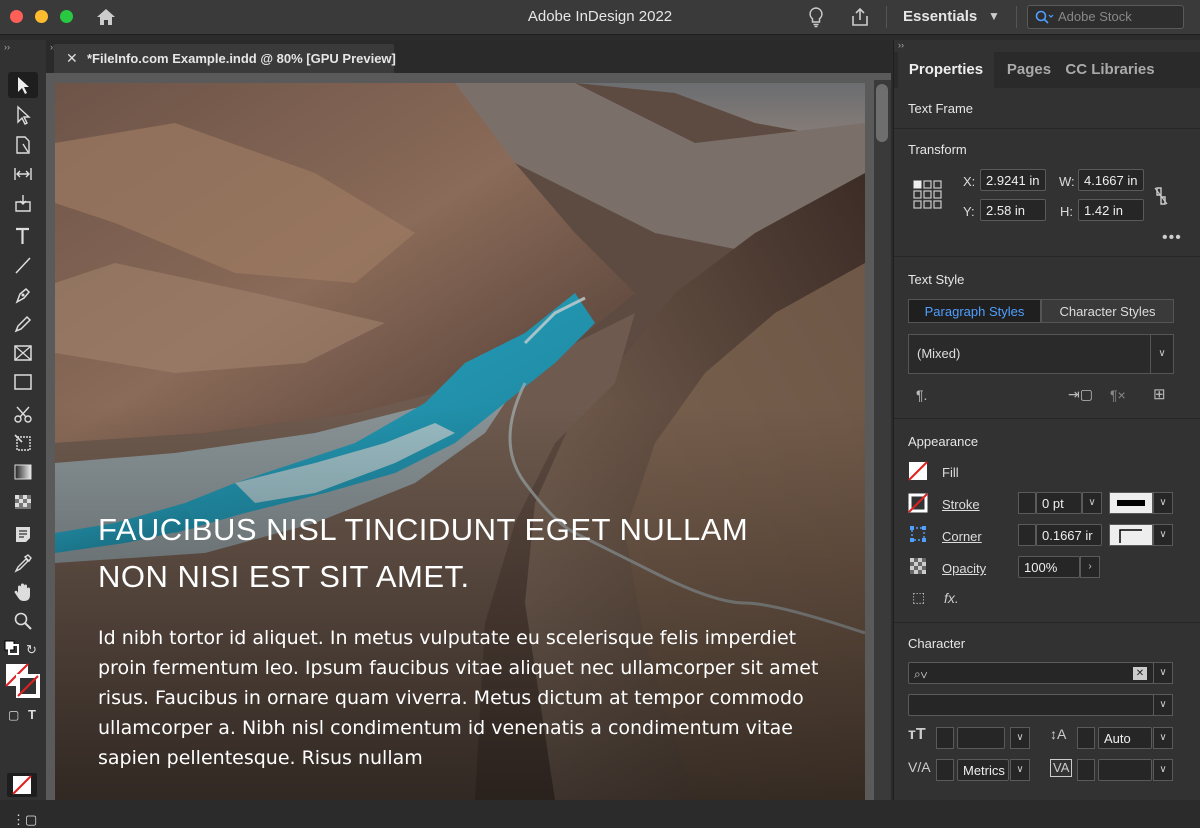 The image size is (1200, 828). Describe the element at coordinates (23, 324) in the screenshot. I see `pencil-tool` at that location.